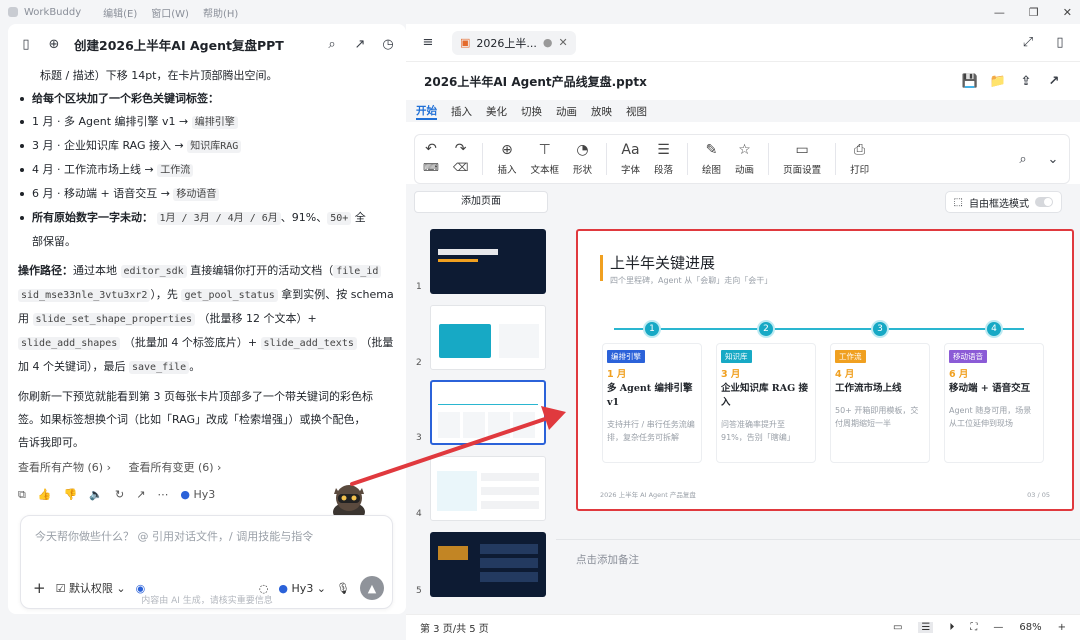  Describe the element at coordinates (650, 395) in the screenshot. I see `card-title: 多 Agent 编排引擎 v1` at that location.